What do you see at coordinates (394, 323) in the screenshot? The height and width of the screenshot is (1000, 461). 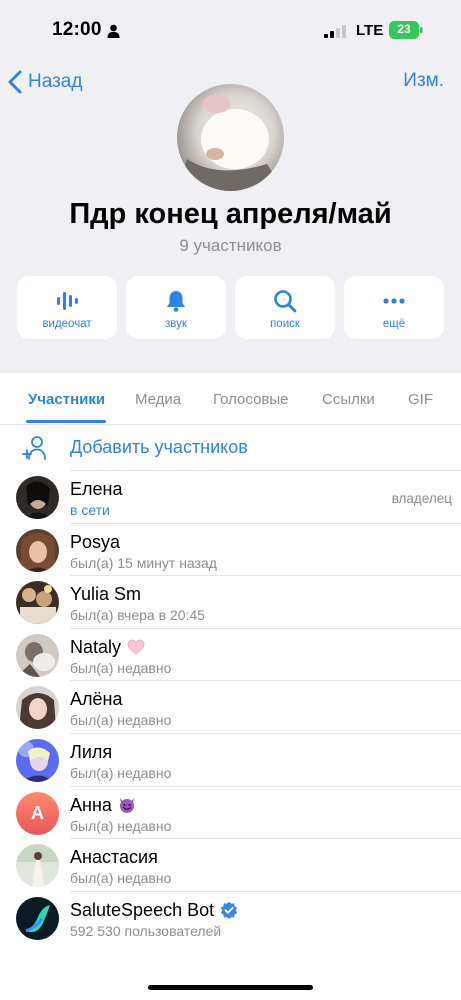 I see `action-label: ещё` at bounding box center [394, 323].